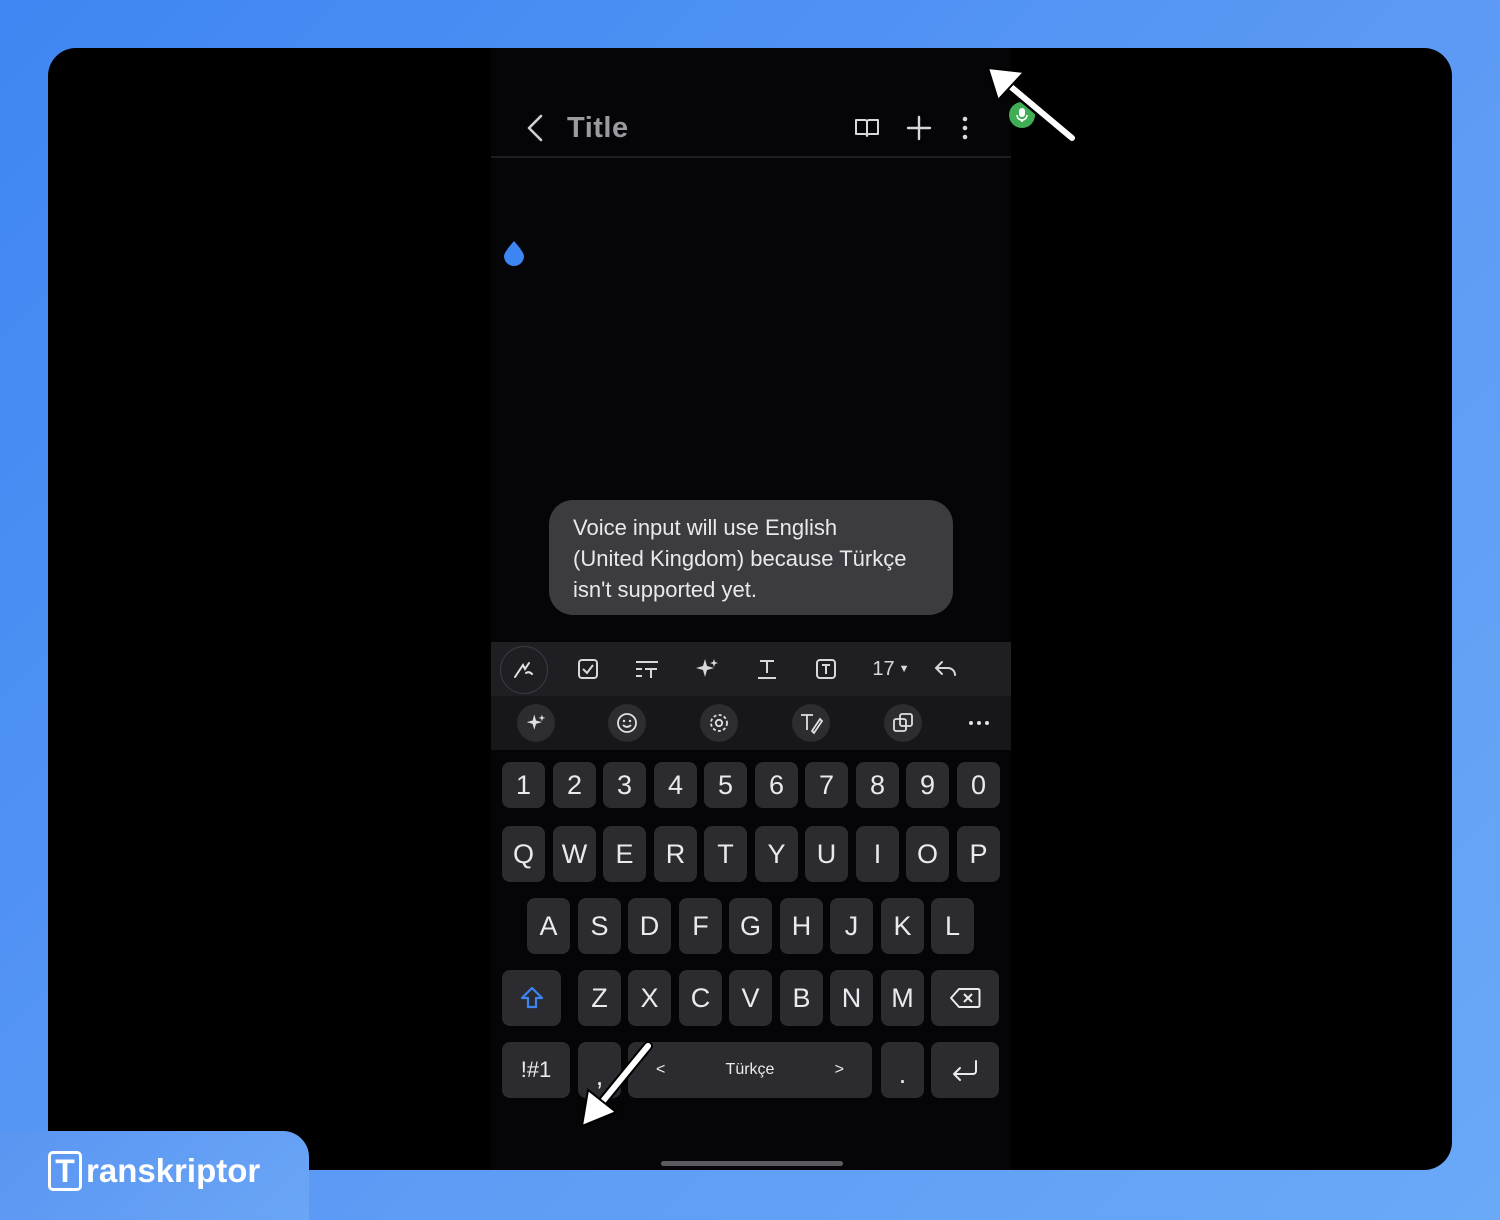  What do you see at coordinates (946, 669) in the screenshot?
I see `undo-icon` at bounding box center [946, 669].